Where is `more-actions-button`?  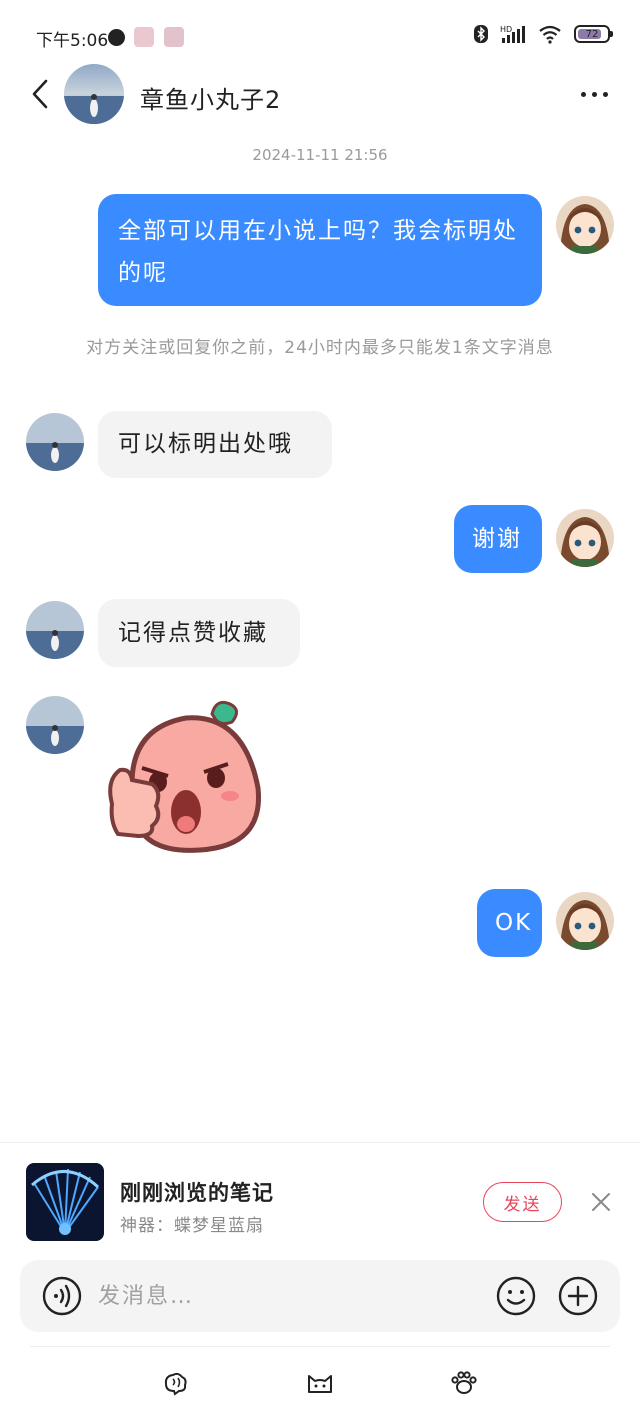
more-actions-button is located at coordinates (578, 1296).